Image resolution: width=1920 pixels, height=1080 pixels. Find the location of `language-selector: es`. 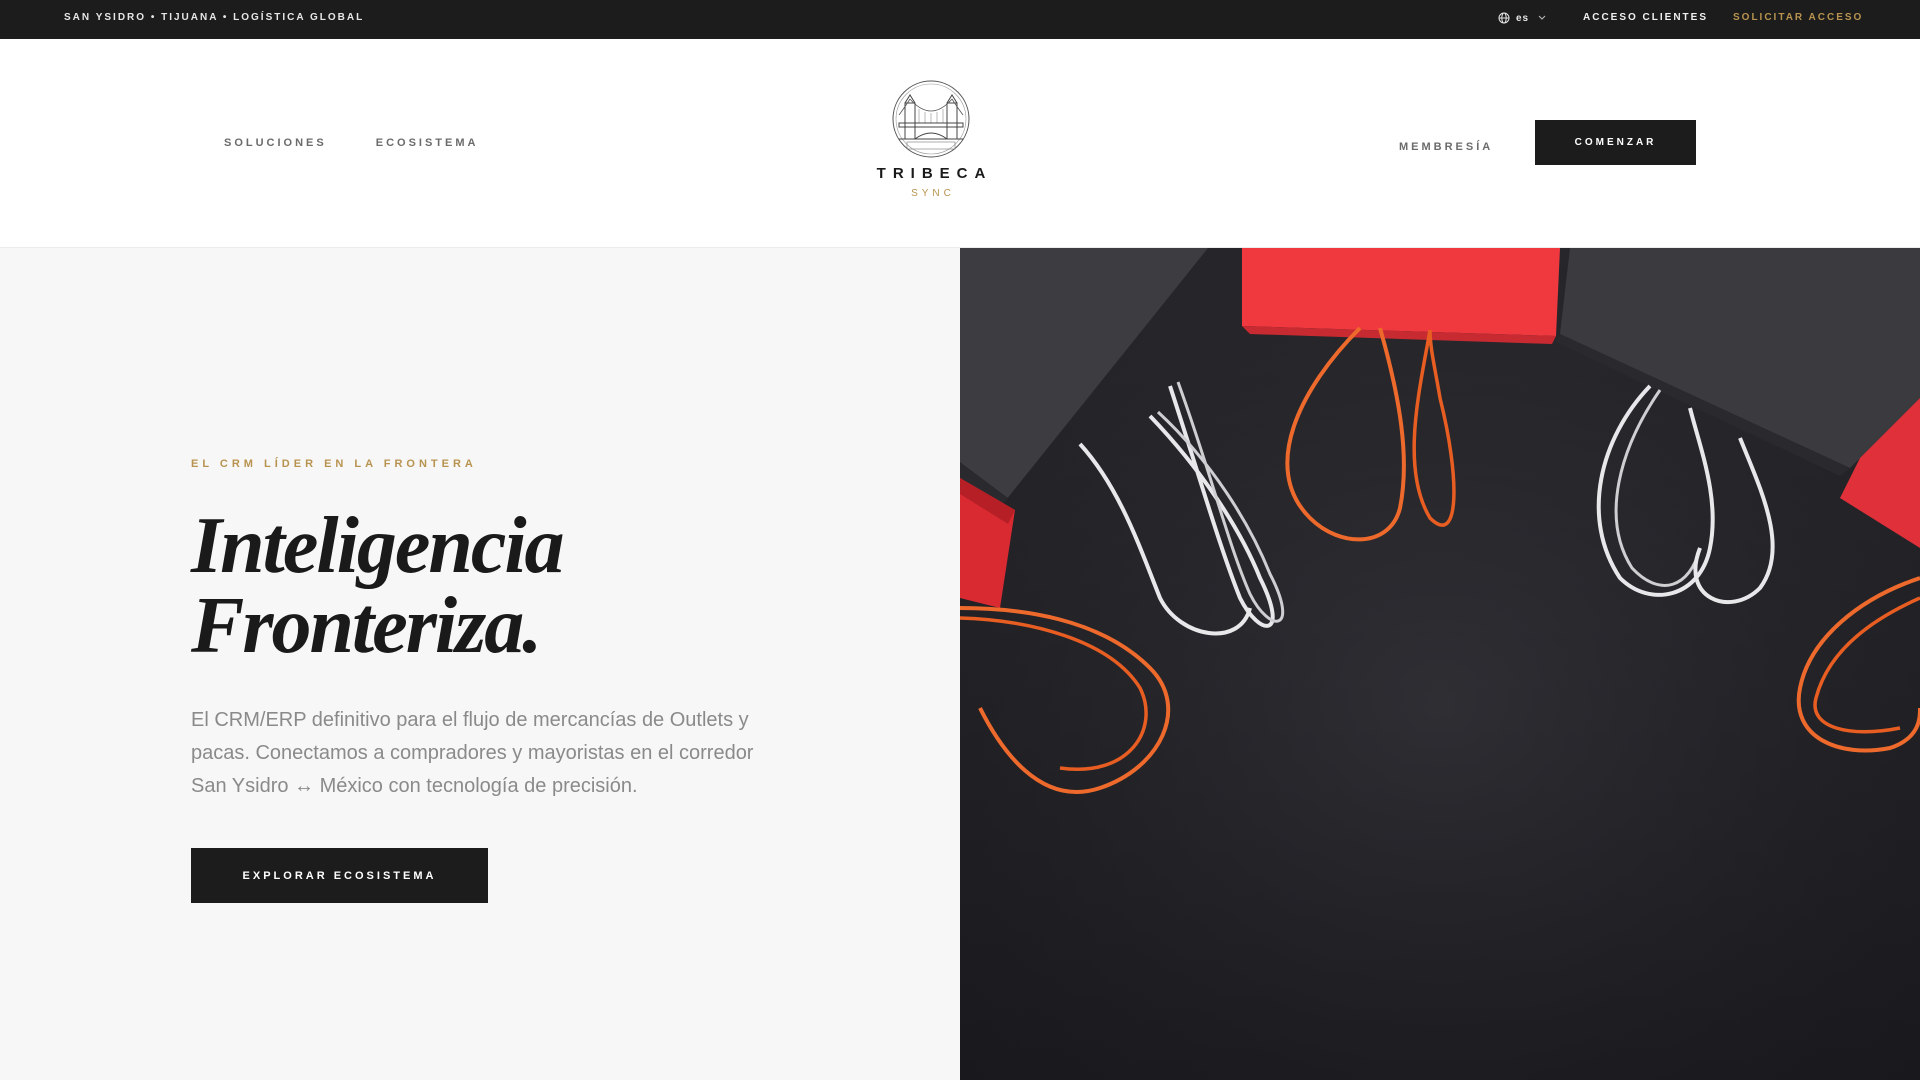

language-selector: es is located at coordinates (1523, 18).